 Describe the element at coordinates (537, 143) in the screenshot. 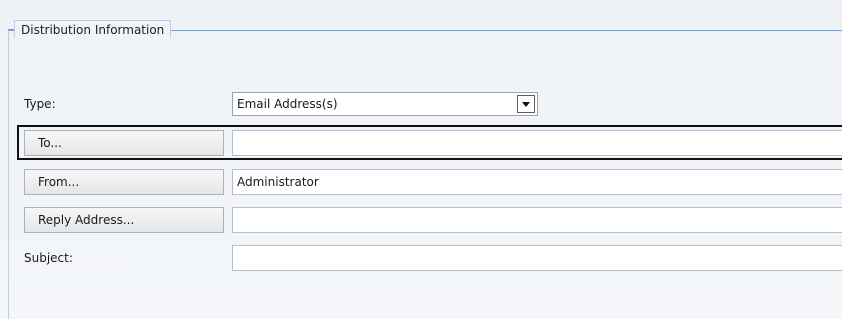

I see `to-field` at that location.